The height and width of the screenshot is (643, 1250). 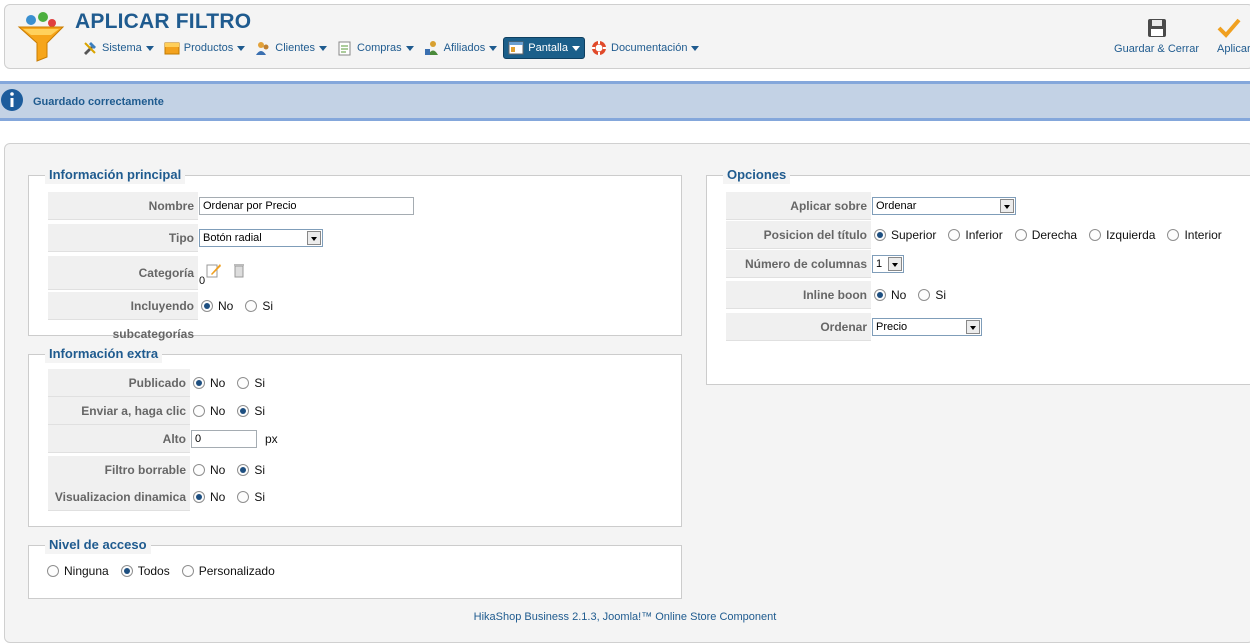 What do you see at coordinates (165, 571) in the screenshot?
I see `access-options: Ninguna Todos Personalizado` at bounding box center [165, 571].